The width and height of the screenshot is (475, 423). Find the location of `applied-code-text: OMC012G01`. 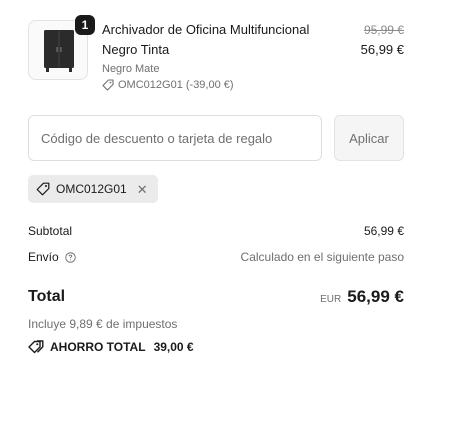

applied-code-text: OMC012G01 is located at coordinates (91, 189).